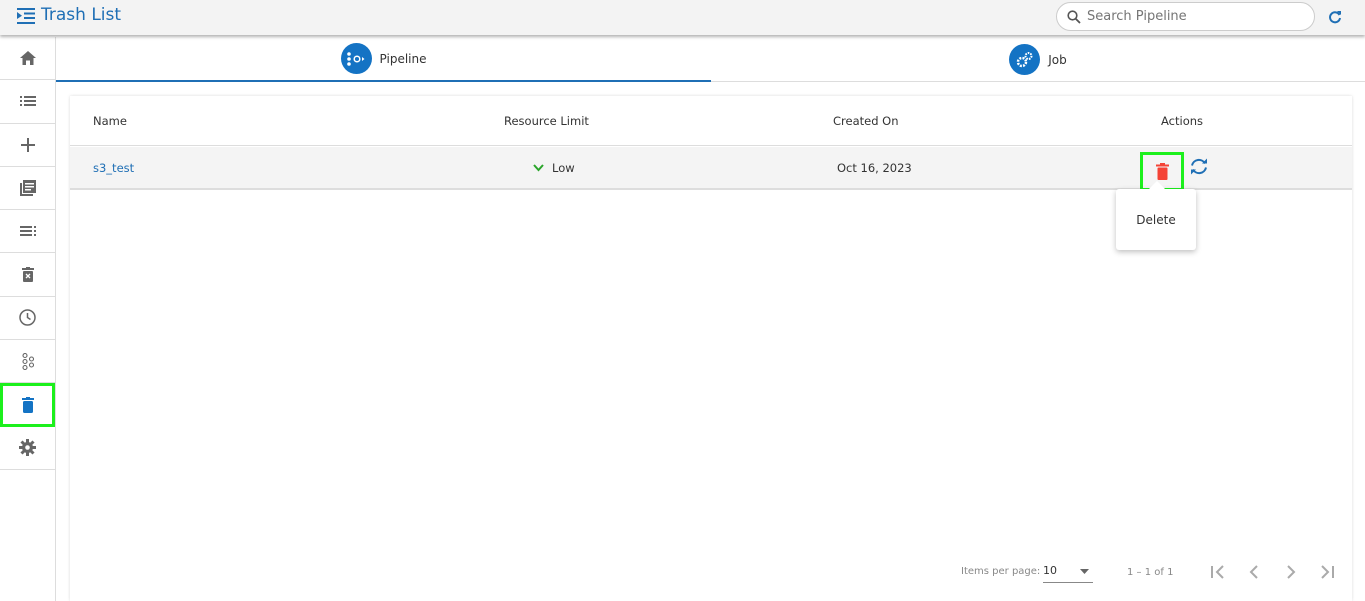 The height and width of the screenshot is (601, 1365). I want to click on last-page-icon, so click(1327, 572).